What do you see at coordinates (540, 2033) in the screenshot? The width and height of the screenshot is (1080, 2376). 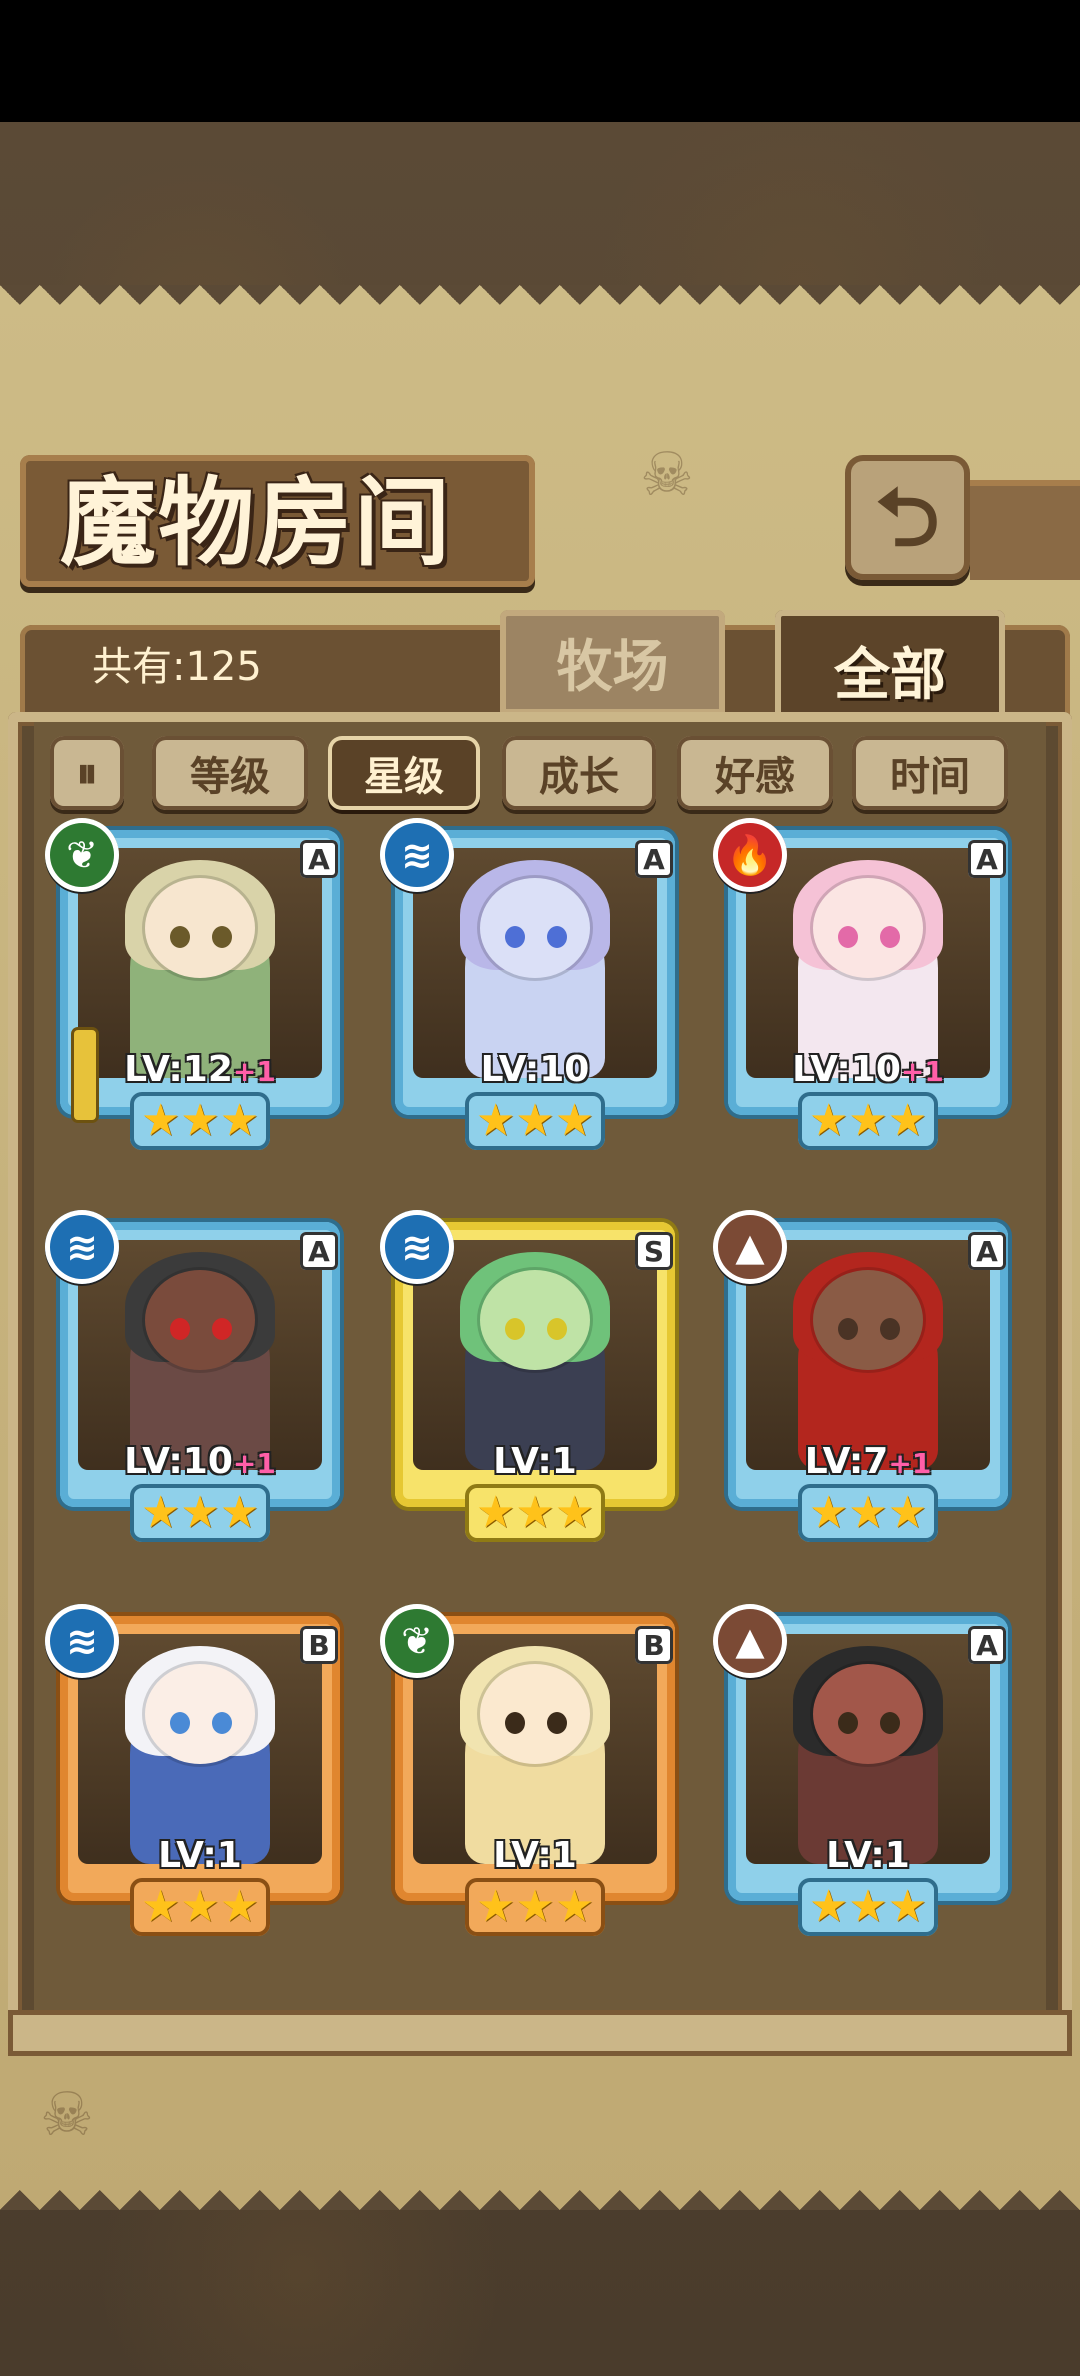 I see `footer-rail` at bounding box center [540, 2033].